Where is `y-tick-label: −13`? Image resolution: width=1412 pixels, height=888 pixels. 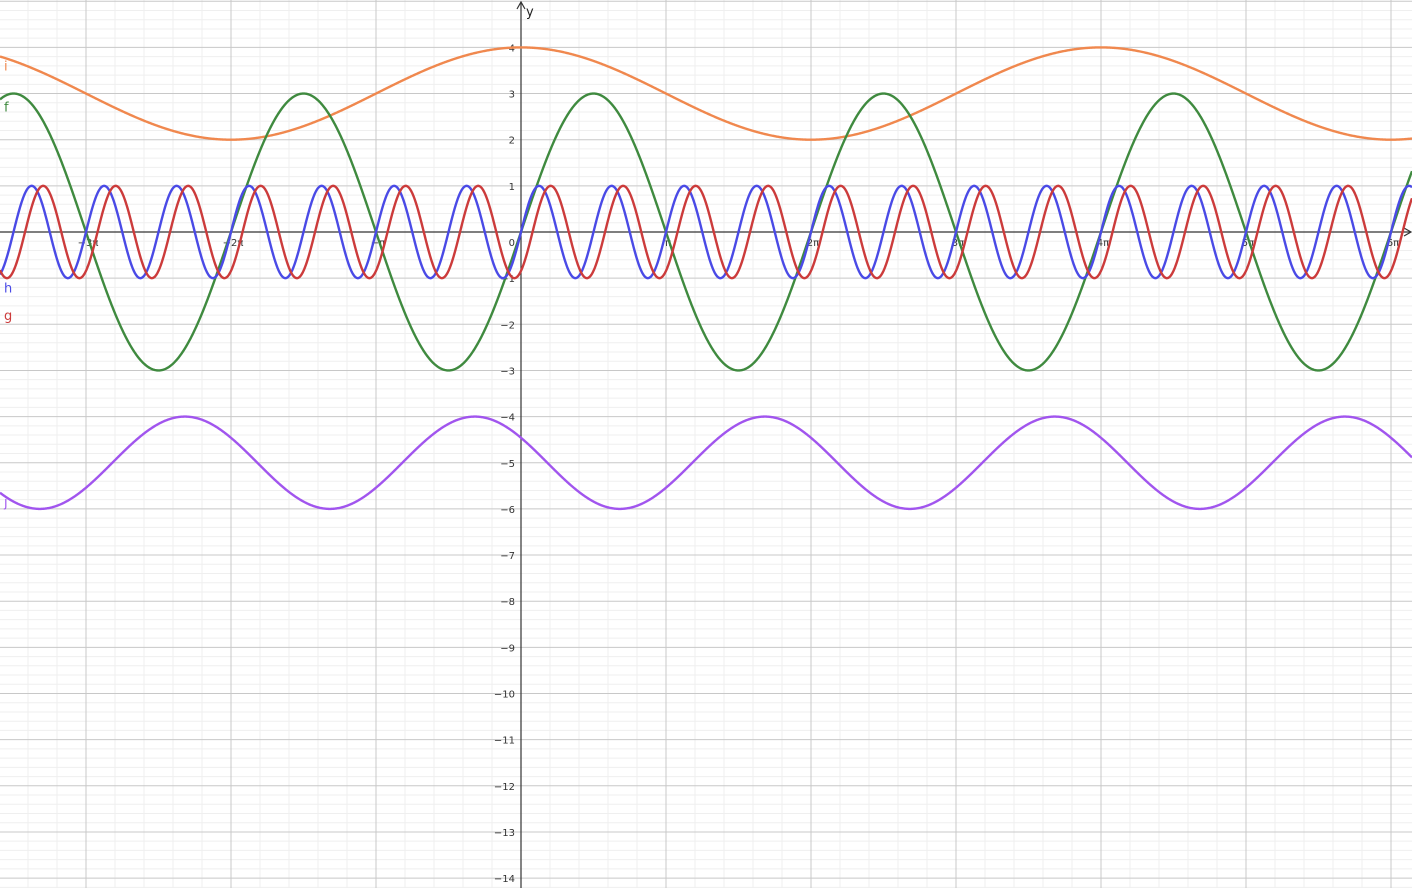
y-tick-label: −13 is located at coordinates (504, 833).